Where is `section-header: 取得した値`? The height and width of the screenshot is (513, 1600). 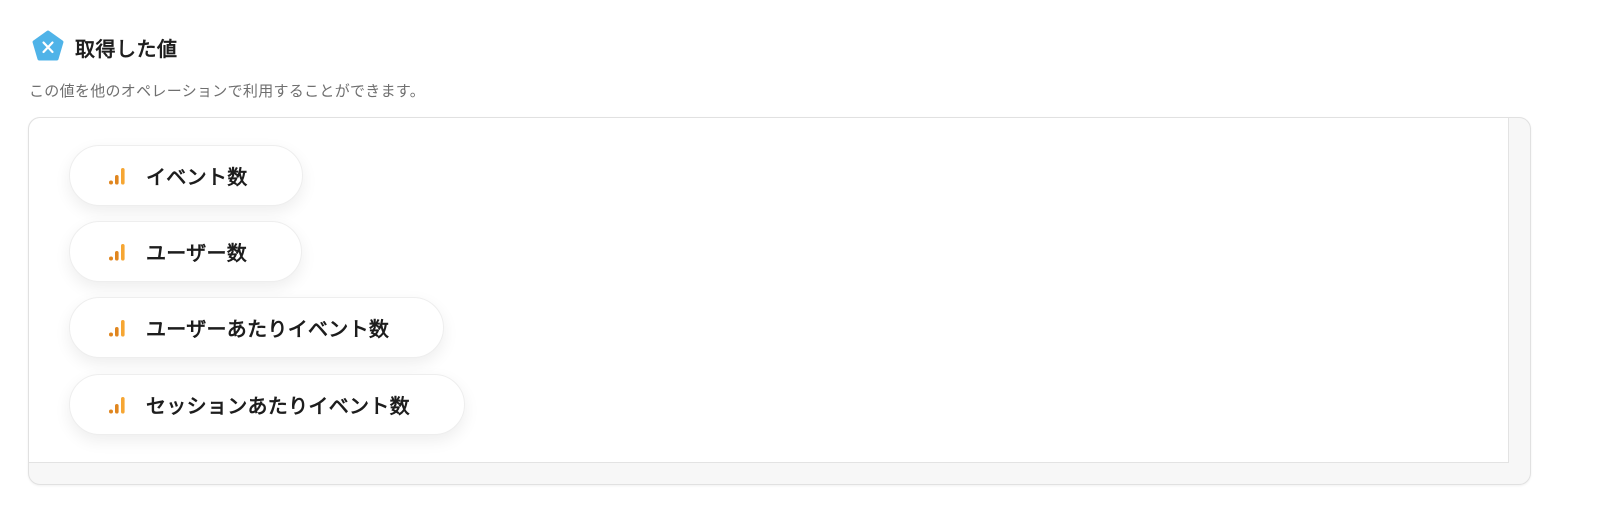
section-header: 取得した値 is located at coordinates (104, 47).